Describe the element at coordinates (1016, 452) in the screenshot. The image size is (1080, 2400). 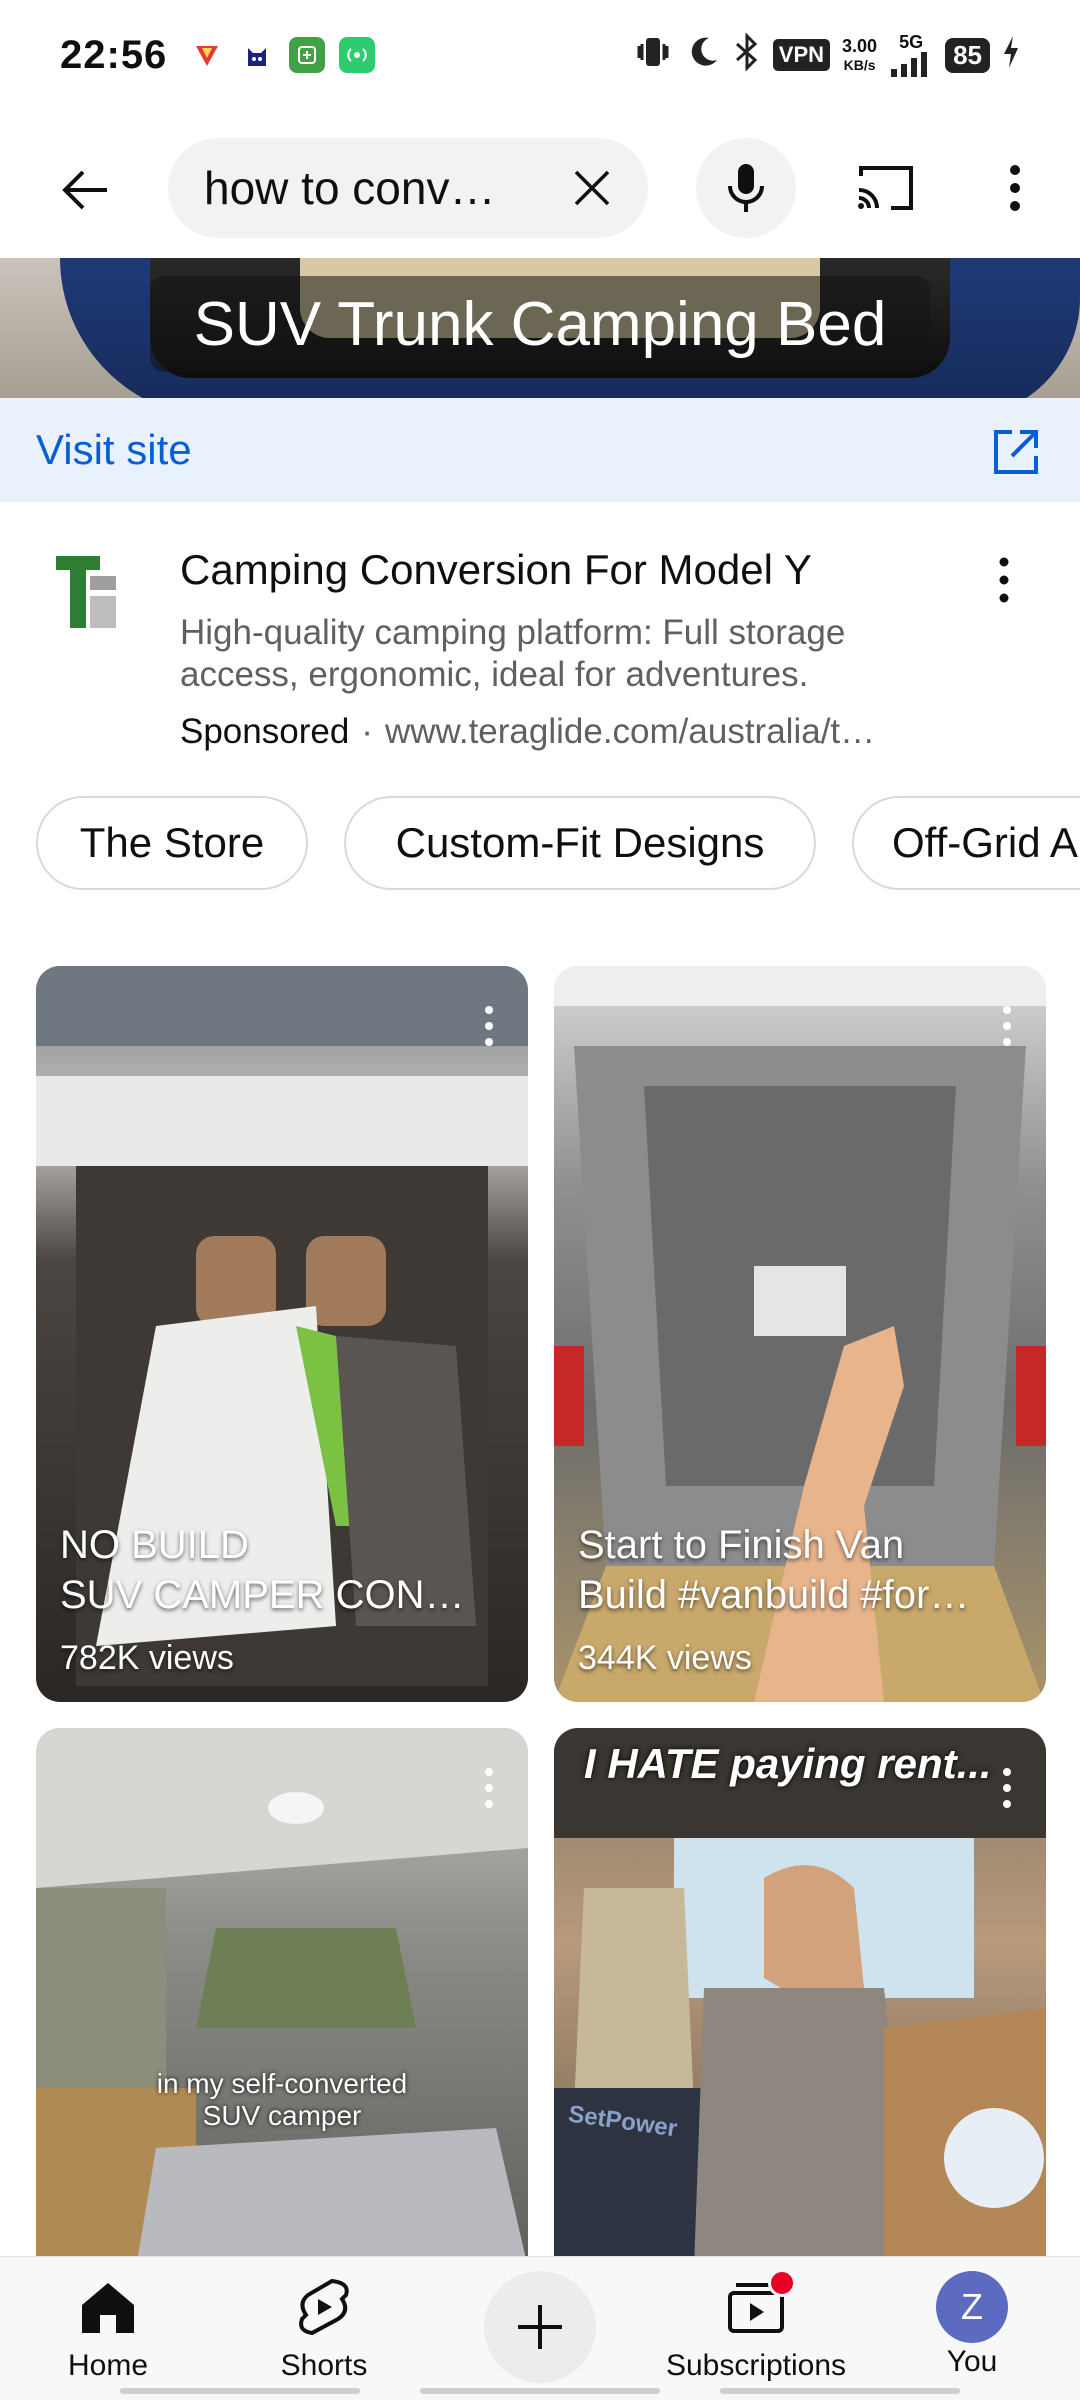
I see `external-link-icon` at that location.